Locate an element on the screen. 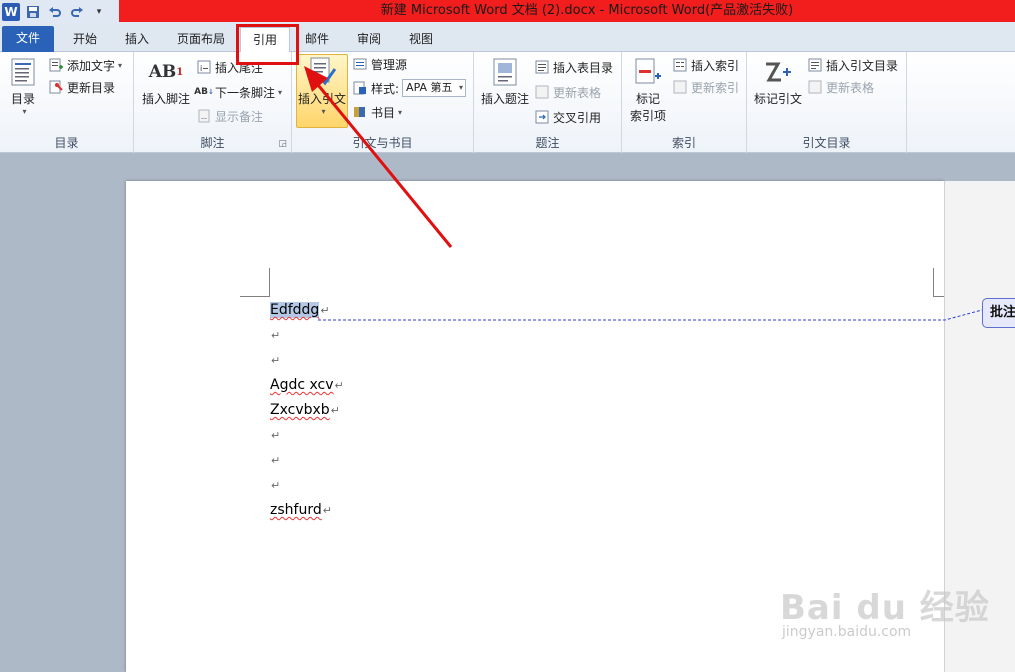 This screenshot has width=1015, height=672. tab-insert: 插入 is located at coordinates (137, 39).